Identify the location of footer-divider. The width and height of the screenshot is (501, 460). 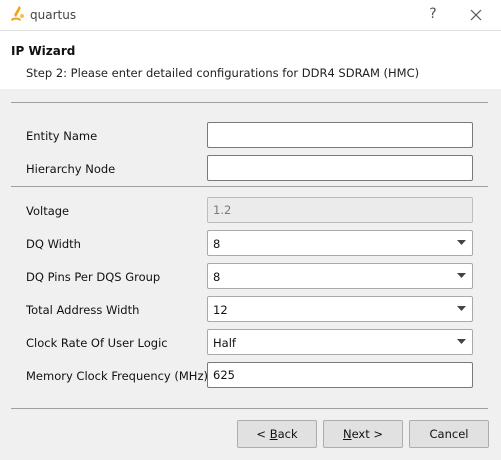
(249, 408).